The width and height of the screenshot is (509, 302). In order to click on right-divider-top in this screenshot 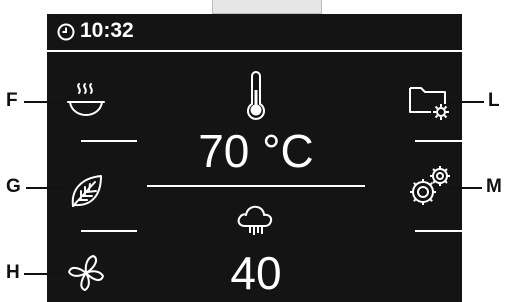, I will do `click(440, 141)`.